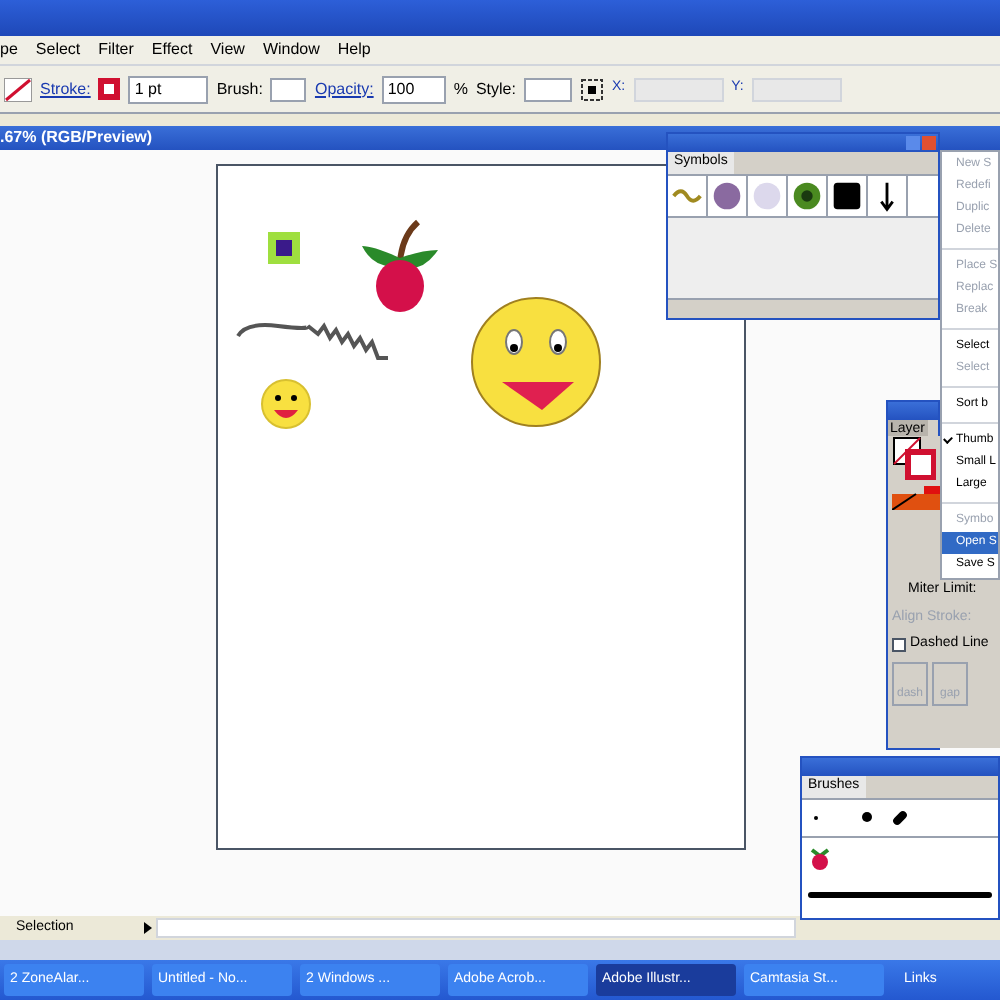  I want to click on orb-symbol-icon, so click(728, 195).